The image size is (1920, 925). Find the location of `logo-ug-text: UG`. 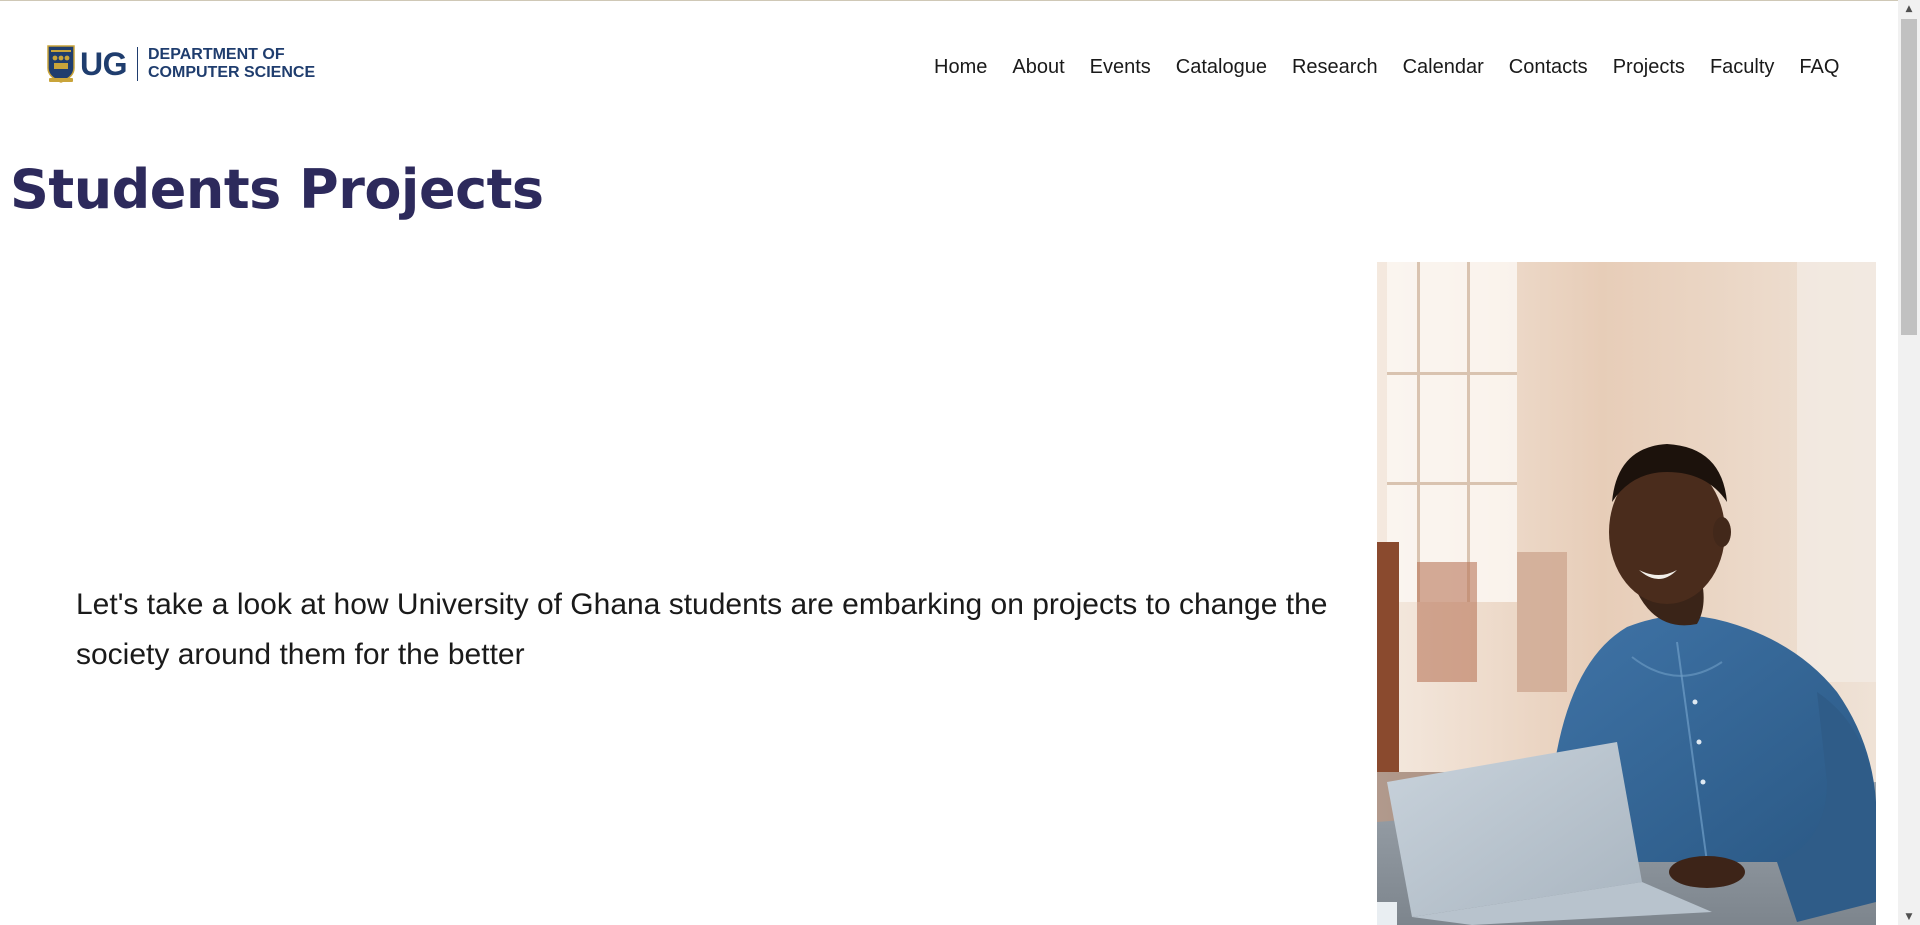

logo-ug-text: UG is located at coordinates (104, 64).